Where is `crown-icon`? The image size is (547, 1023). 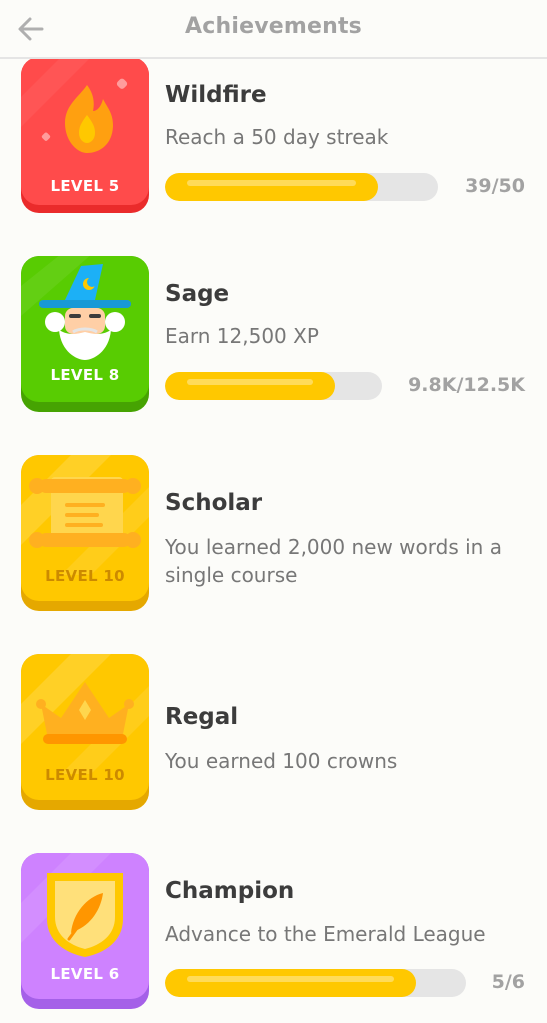
crown-icon is located at coordinates (85, 727).